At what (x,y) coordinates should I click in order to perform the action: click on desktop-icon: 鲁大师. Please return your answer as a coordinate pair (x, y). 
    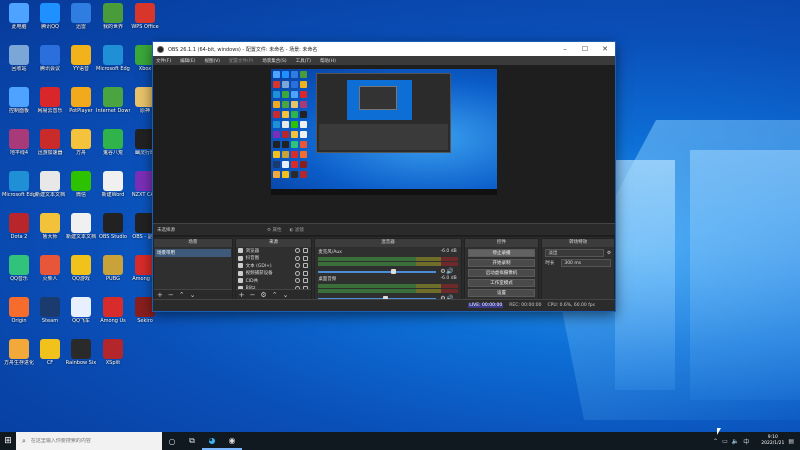
    Looking at the image, I should click on (50, 235).